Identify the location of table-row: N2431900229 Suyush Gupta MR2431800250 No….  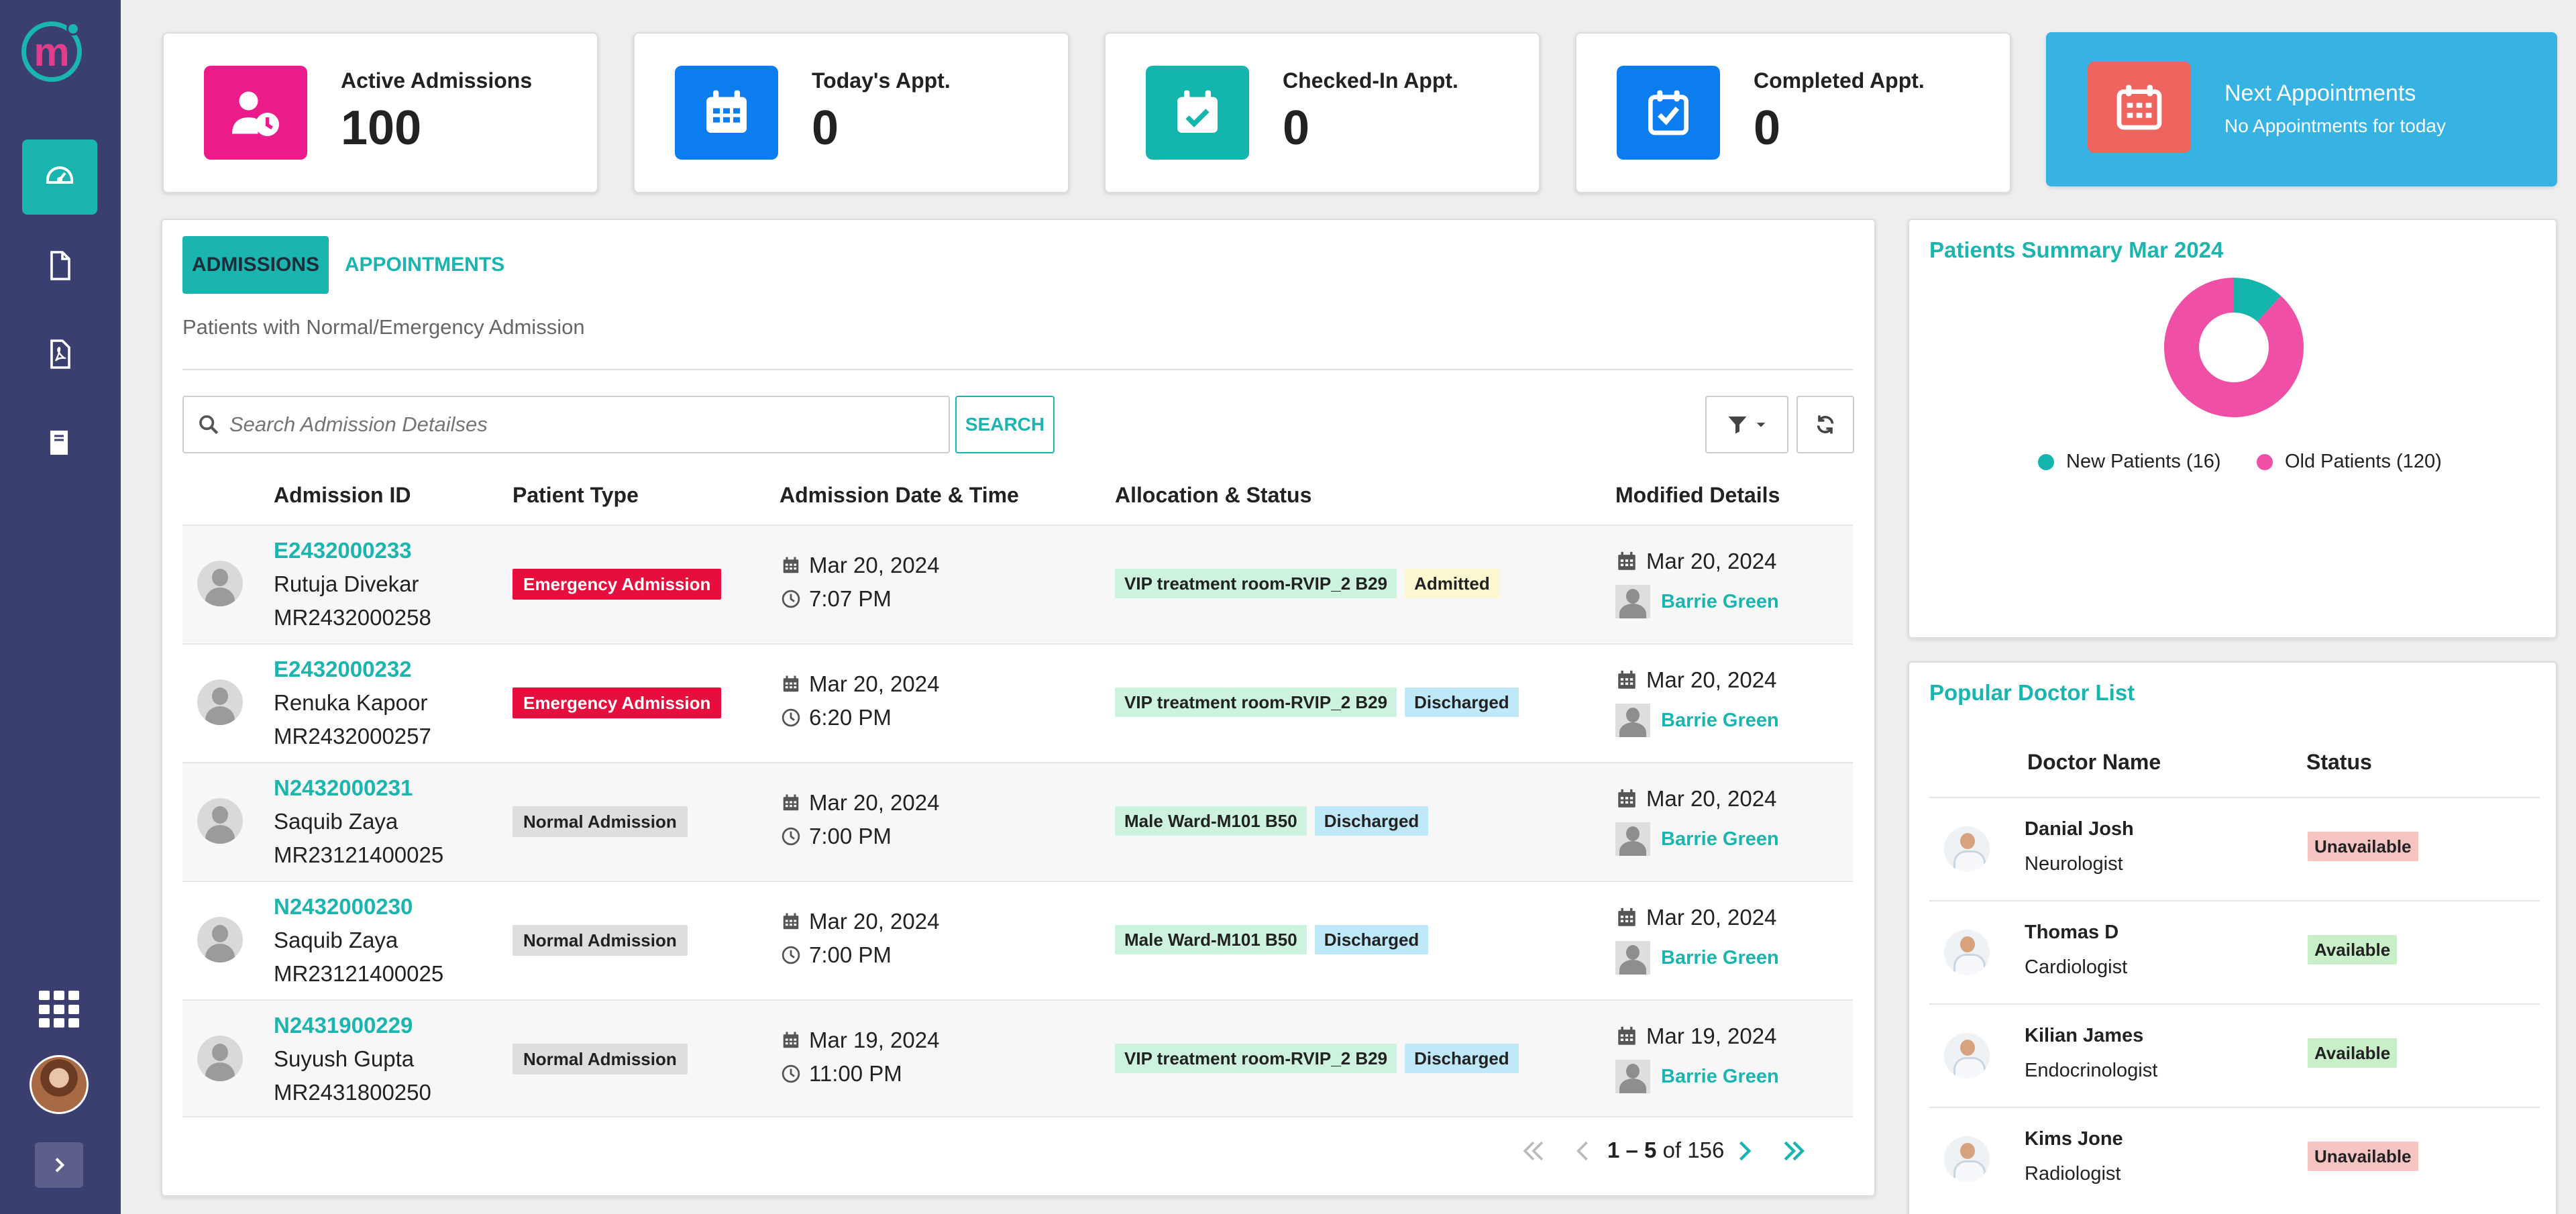
(1017, 1058).